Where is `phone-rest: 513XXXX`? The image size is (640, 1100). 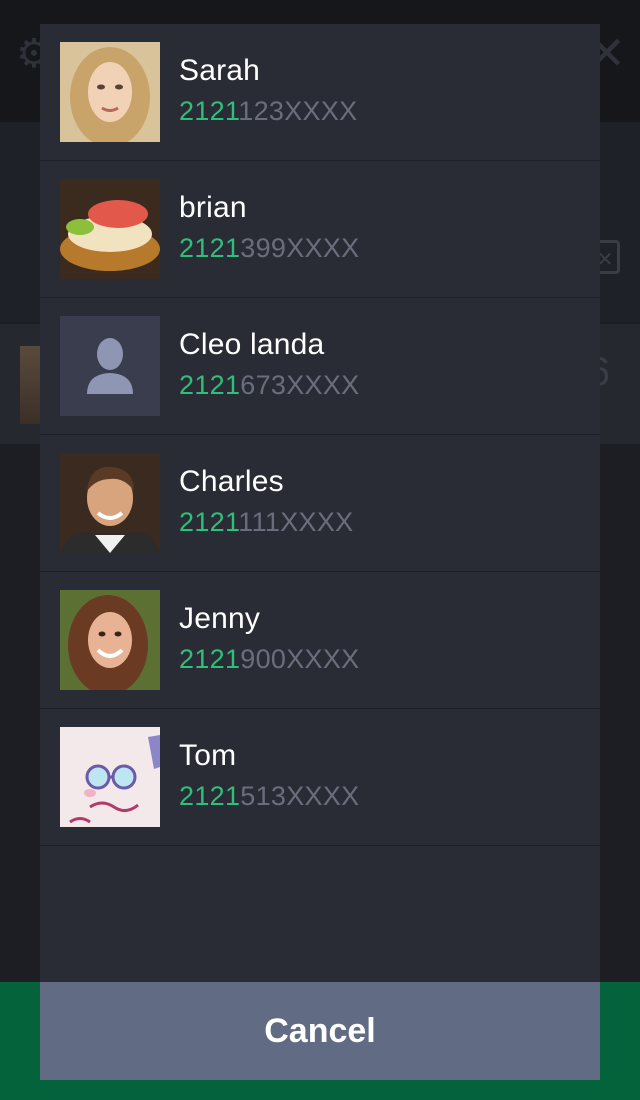
phone-rest: 513XXXX is located at coordinates (300, 796).